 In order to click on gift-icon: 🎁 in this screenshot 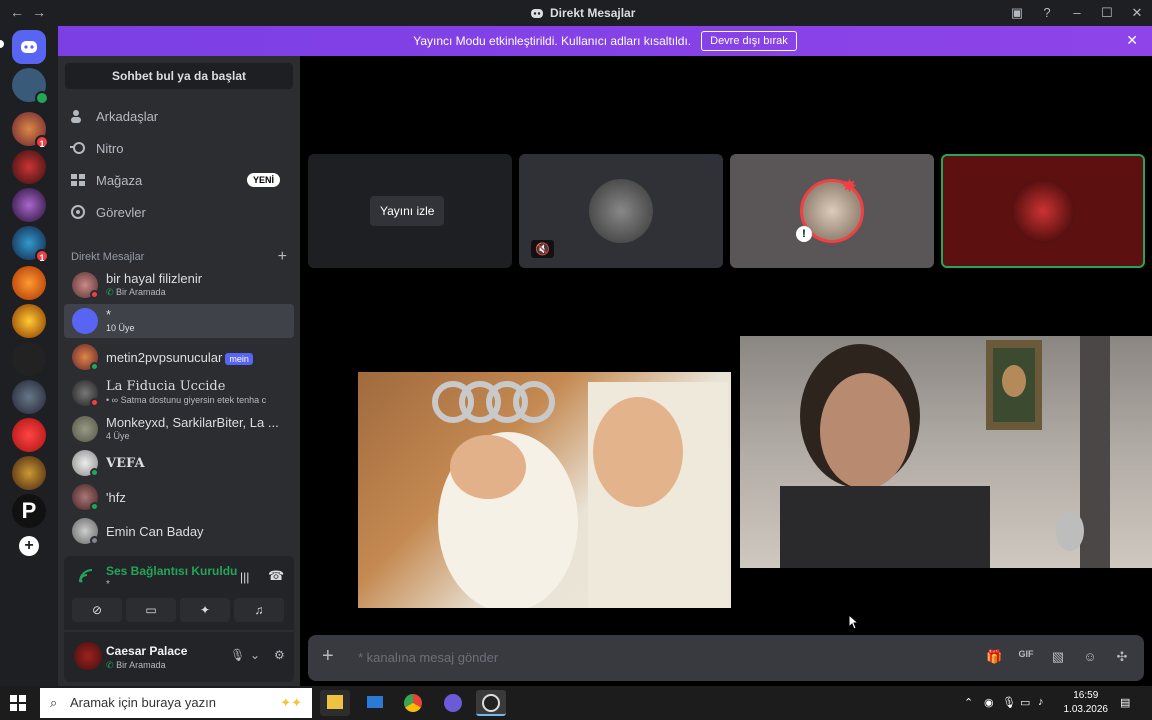, I will do `click(994, 657)`.